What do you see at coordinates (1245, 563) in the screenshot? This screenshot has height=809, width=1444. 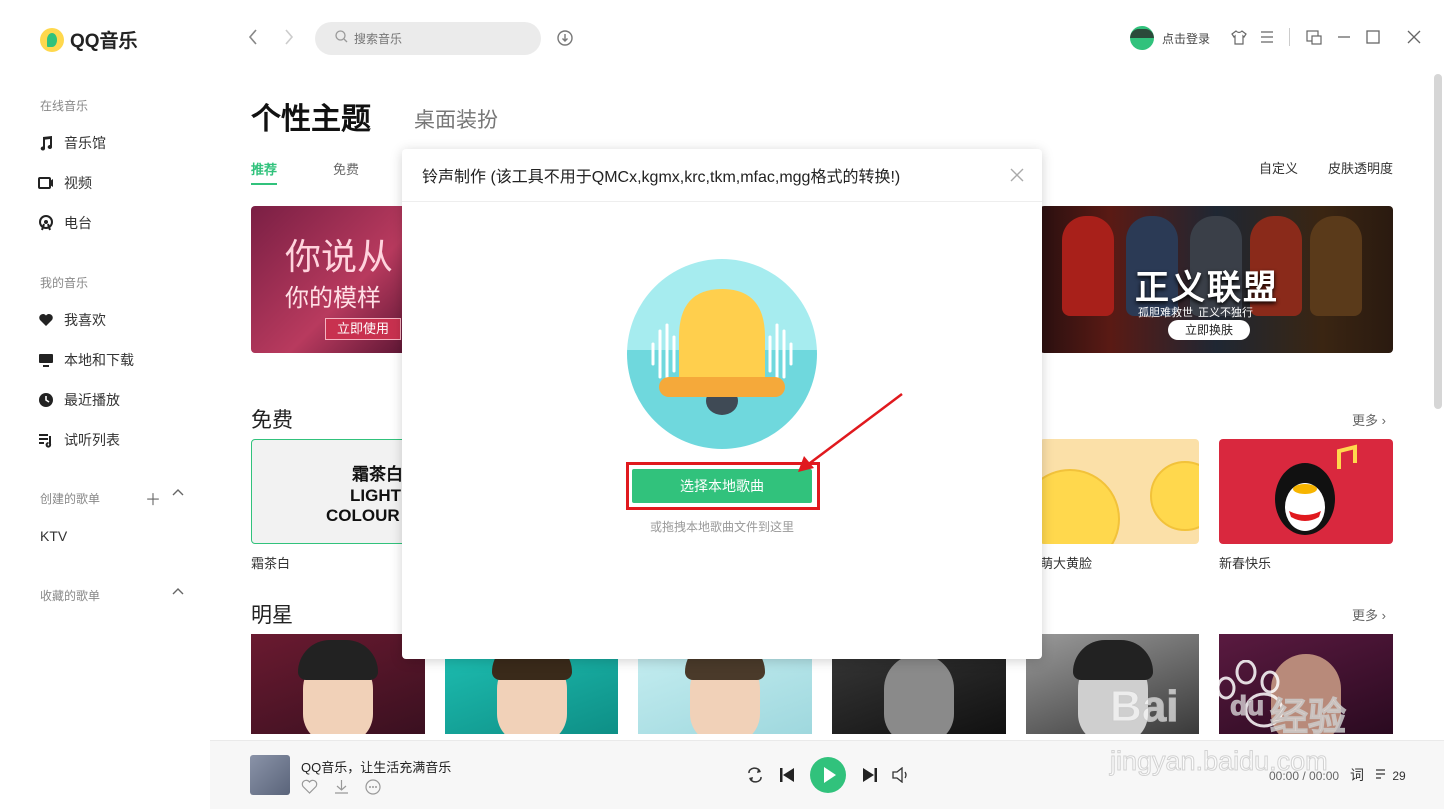 I see `card-label: 新春快乐` at bounding box center [1245, 563].